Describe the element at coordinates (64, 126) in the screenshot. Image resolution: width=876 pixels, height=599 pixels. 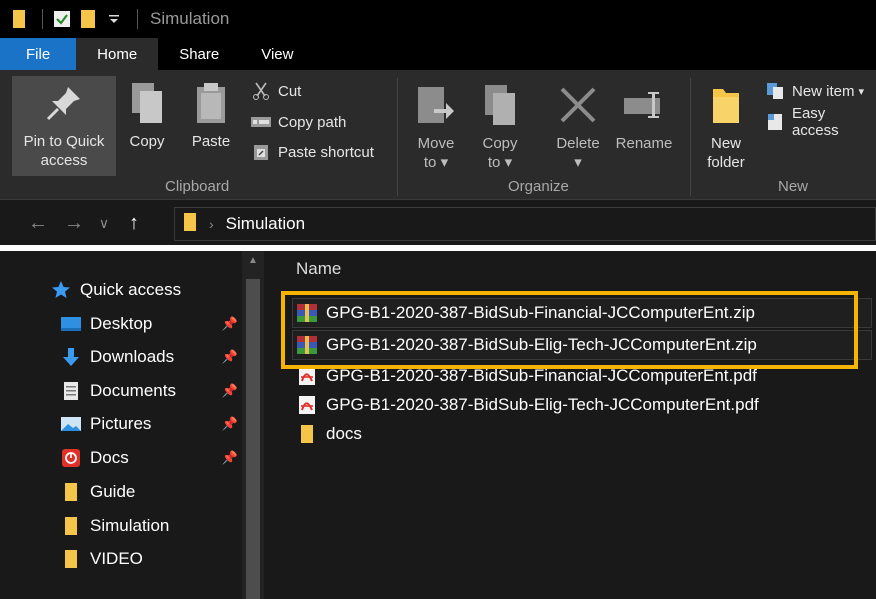
I see `pin-to-quick-access-button: Pin to Quick access` at that location.